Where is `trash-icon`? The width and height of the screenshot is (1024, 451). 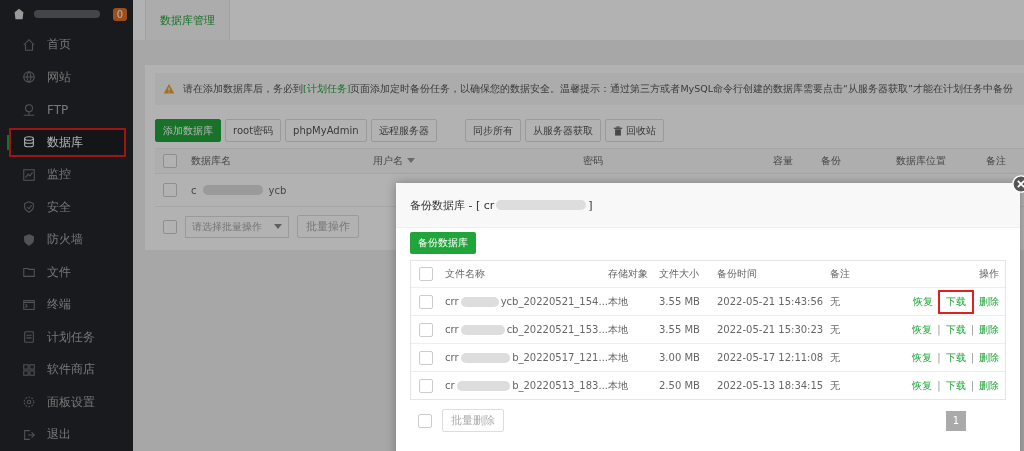 trash-icon is located at coordinates (617, 130).